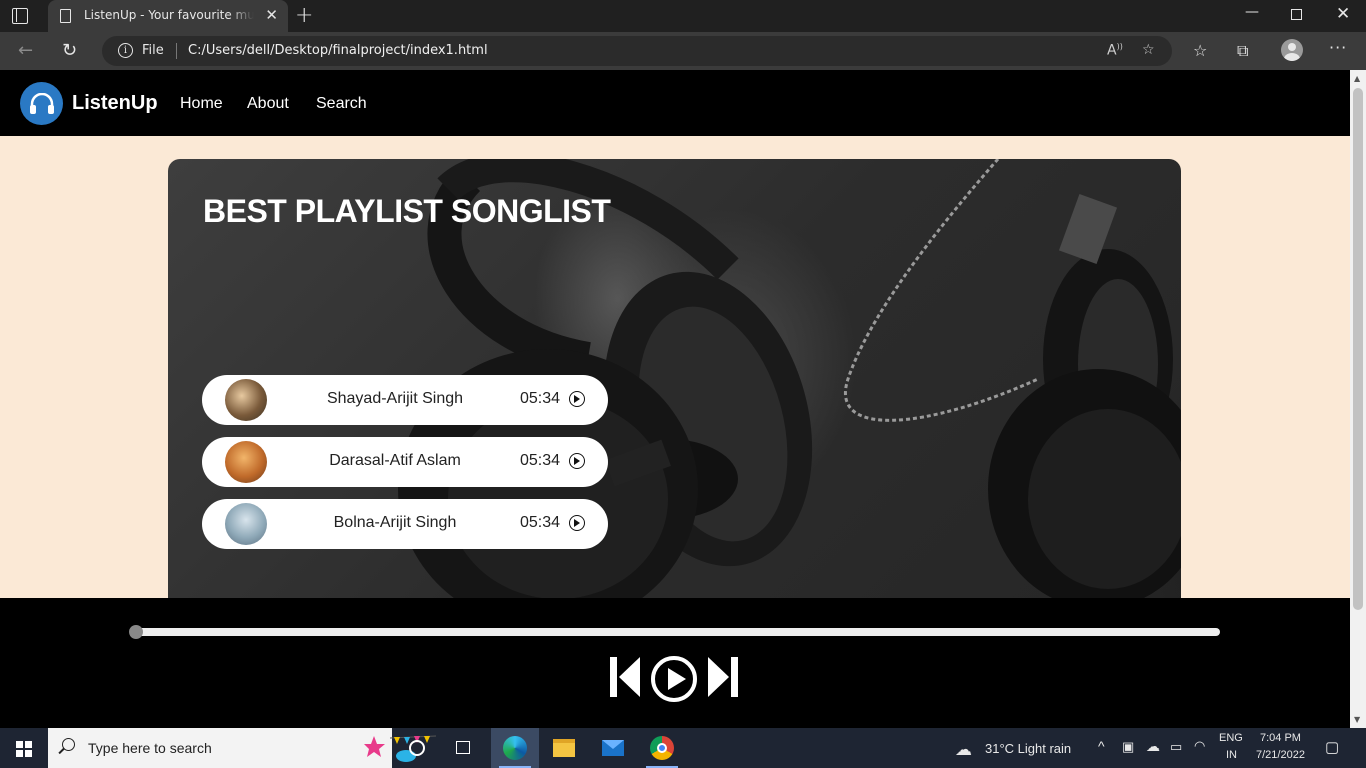  Describe the element at coordinates (1148, 50) in the screenshot. I see `add-favorite-icon: ☆` at that location.